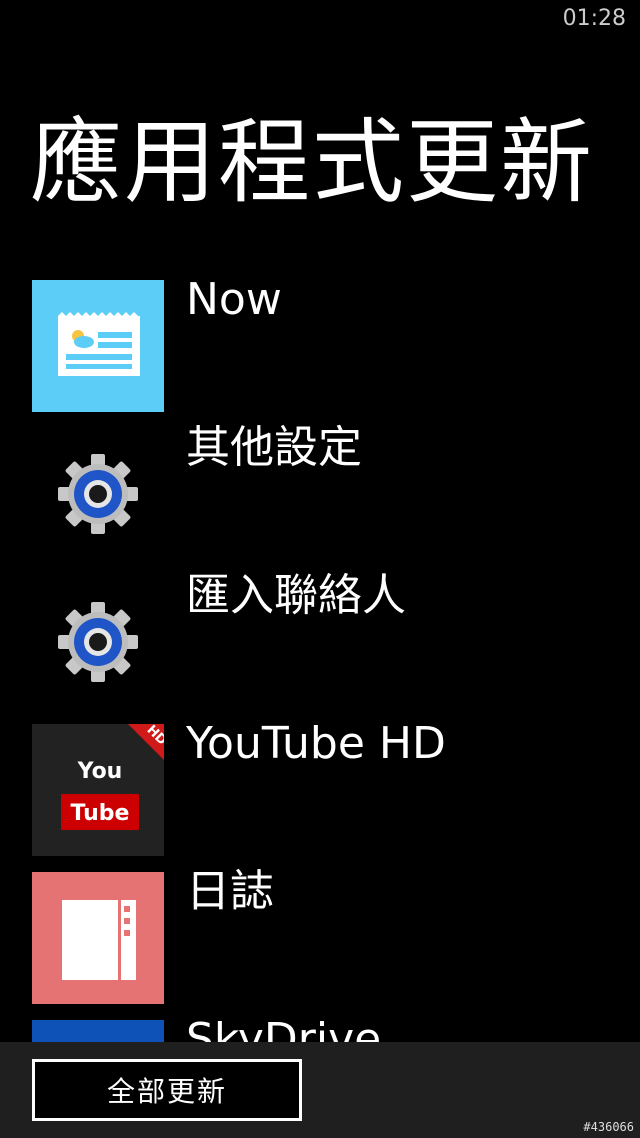  What do you see at coordinates (336, 499) in the screenshot?
I see `list-item-other-settings: 其他設定` at bounding box center [336, 499].